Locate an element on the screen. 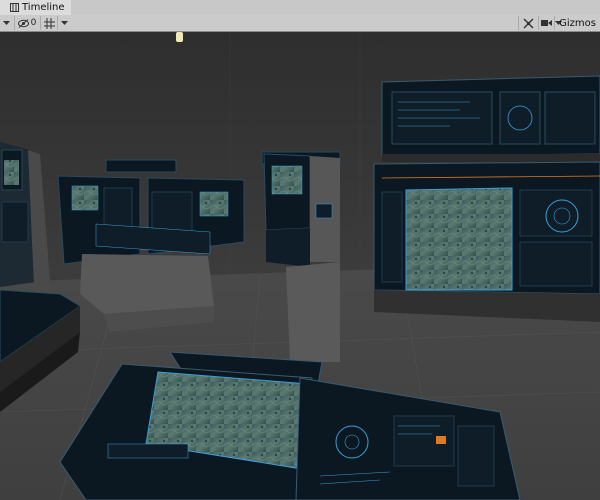 This screenshot has width=600, height=500. gizmos-label: Gizmos is located at coordinates (577, 23).